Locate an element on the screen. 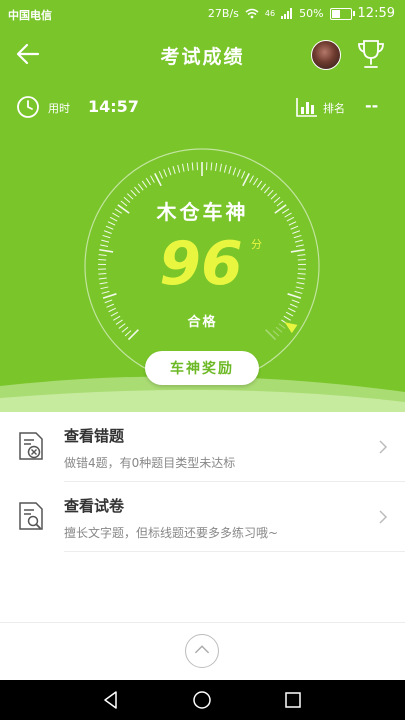  time-label: 用时 is located at coordinates (59, 108).